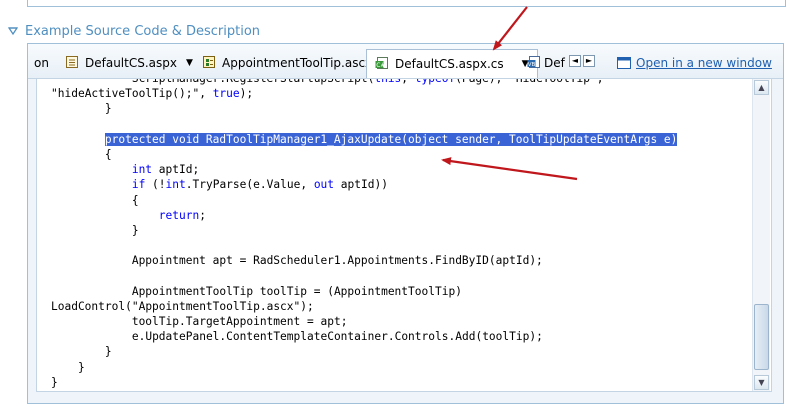  What do you see at coordinates (761, 382) in the screenshot?
I see `scroll-down-arrow-icon: ▼` at bounding box center [761, 382].